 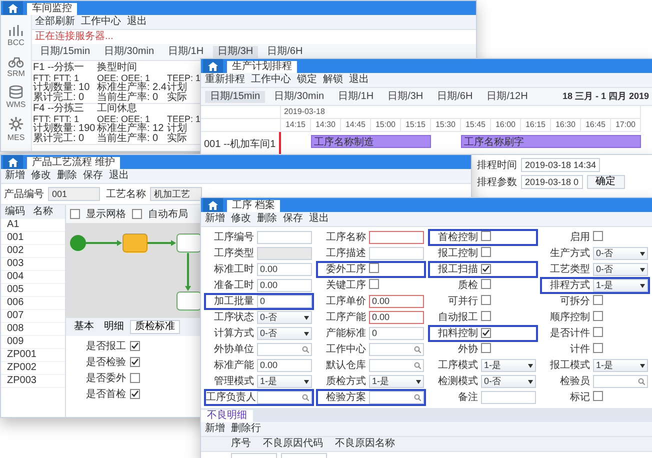 What do you see at coordinates (307, 80) in the screenshot?
I see `toolbar-button: 锁定` at bounding box center [307, 80].